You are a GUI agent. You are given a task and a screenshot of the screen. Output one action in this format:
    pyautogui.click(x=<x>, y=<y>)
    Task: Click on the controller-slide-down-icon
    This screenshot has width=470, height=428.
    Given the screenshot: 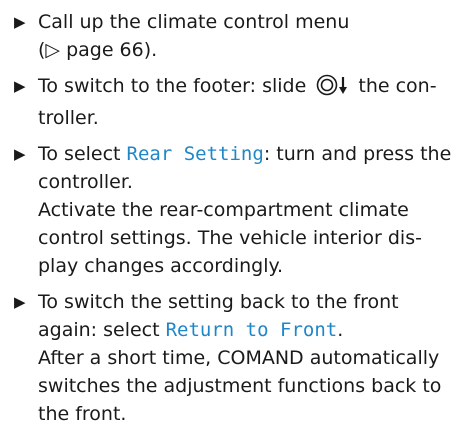 What is the action you would take?
    pyautogui.click(x=333, y=89)
    